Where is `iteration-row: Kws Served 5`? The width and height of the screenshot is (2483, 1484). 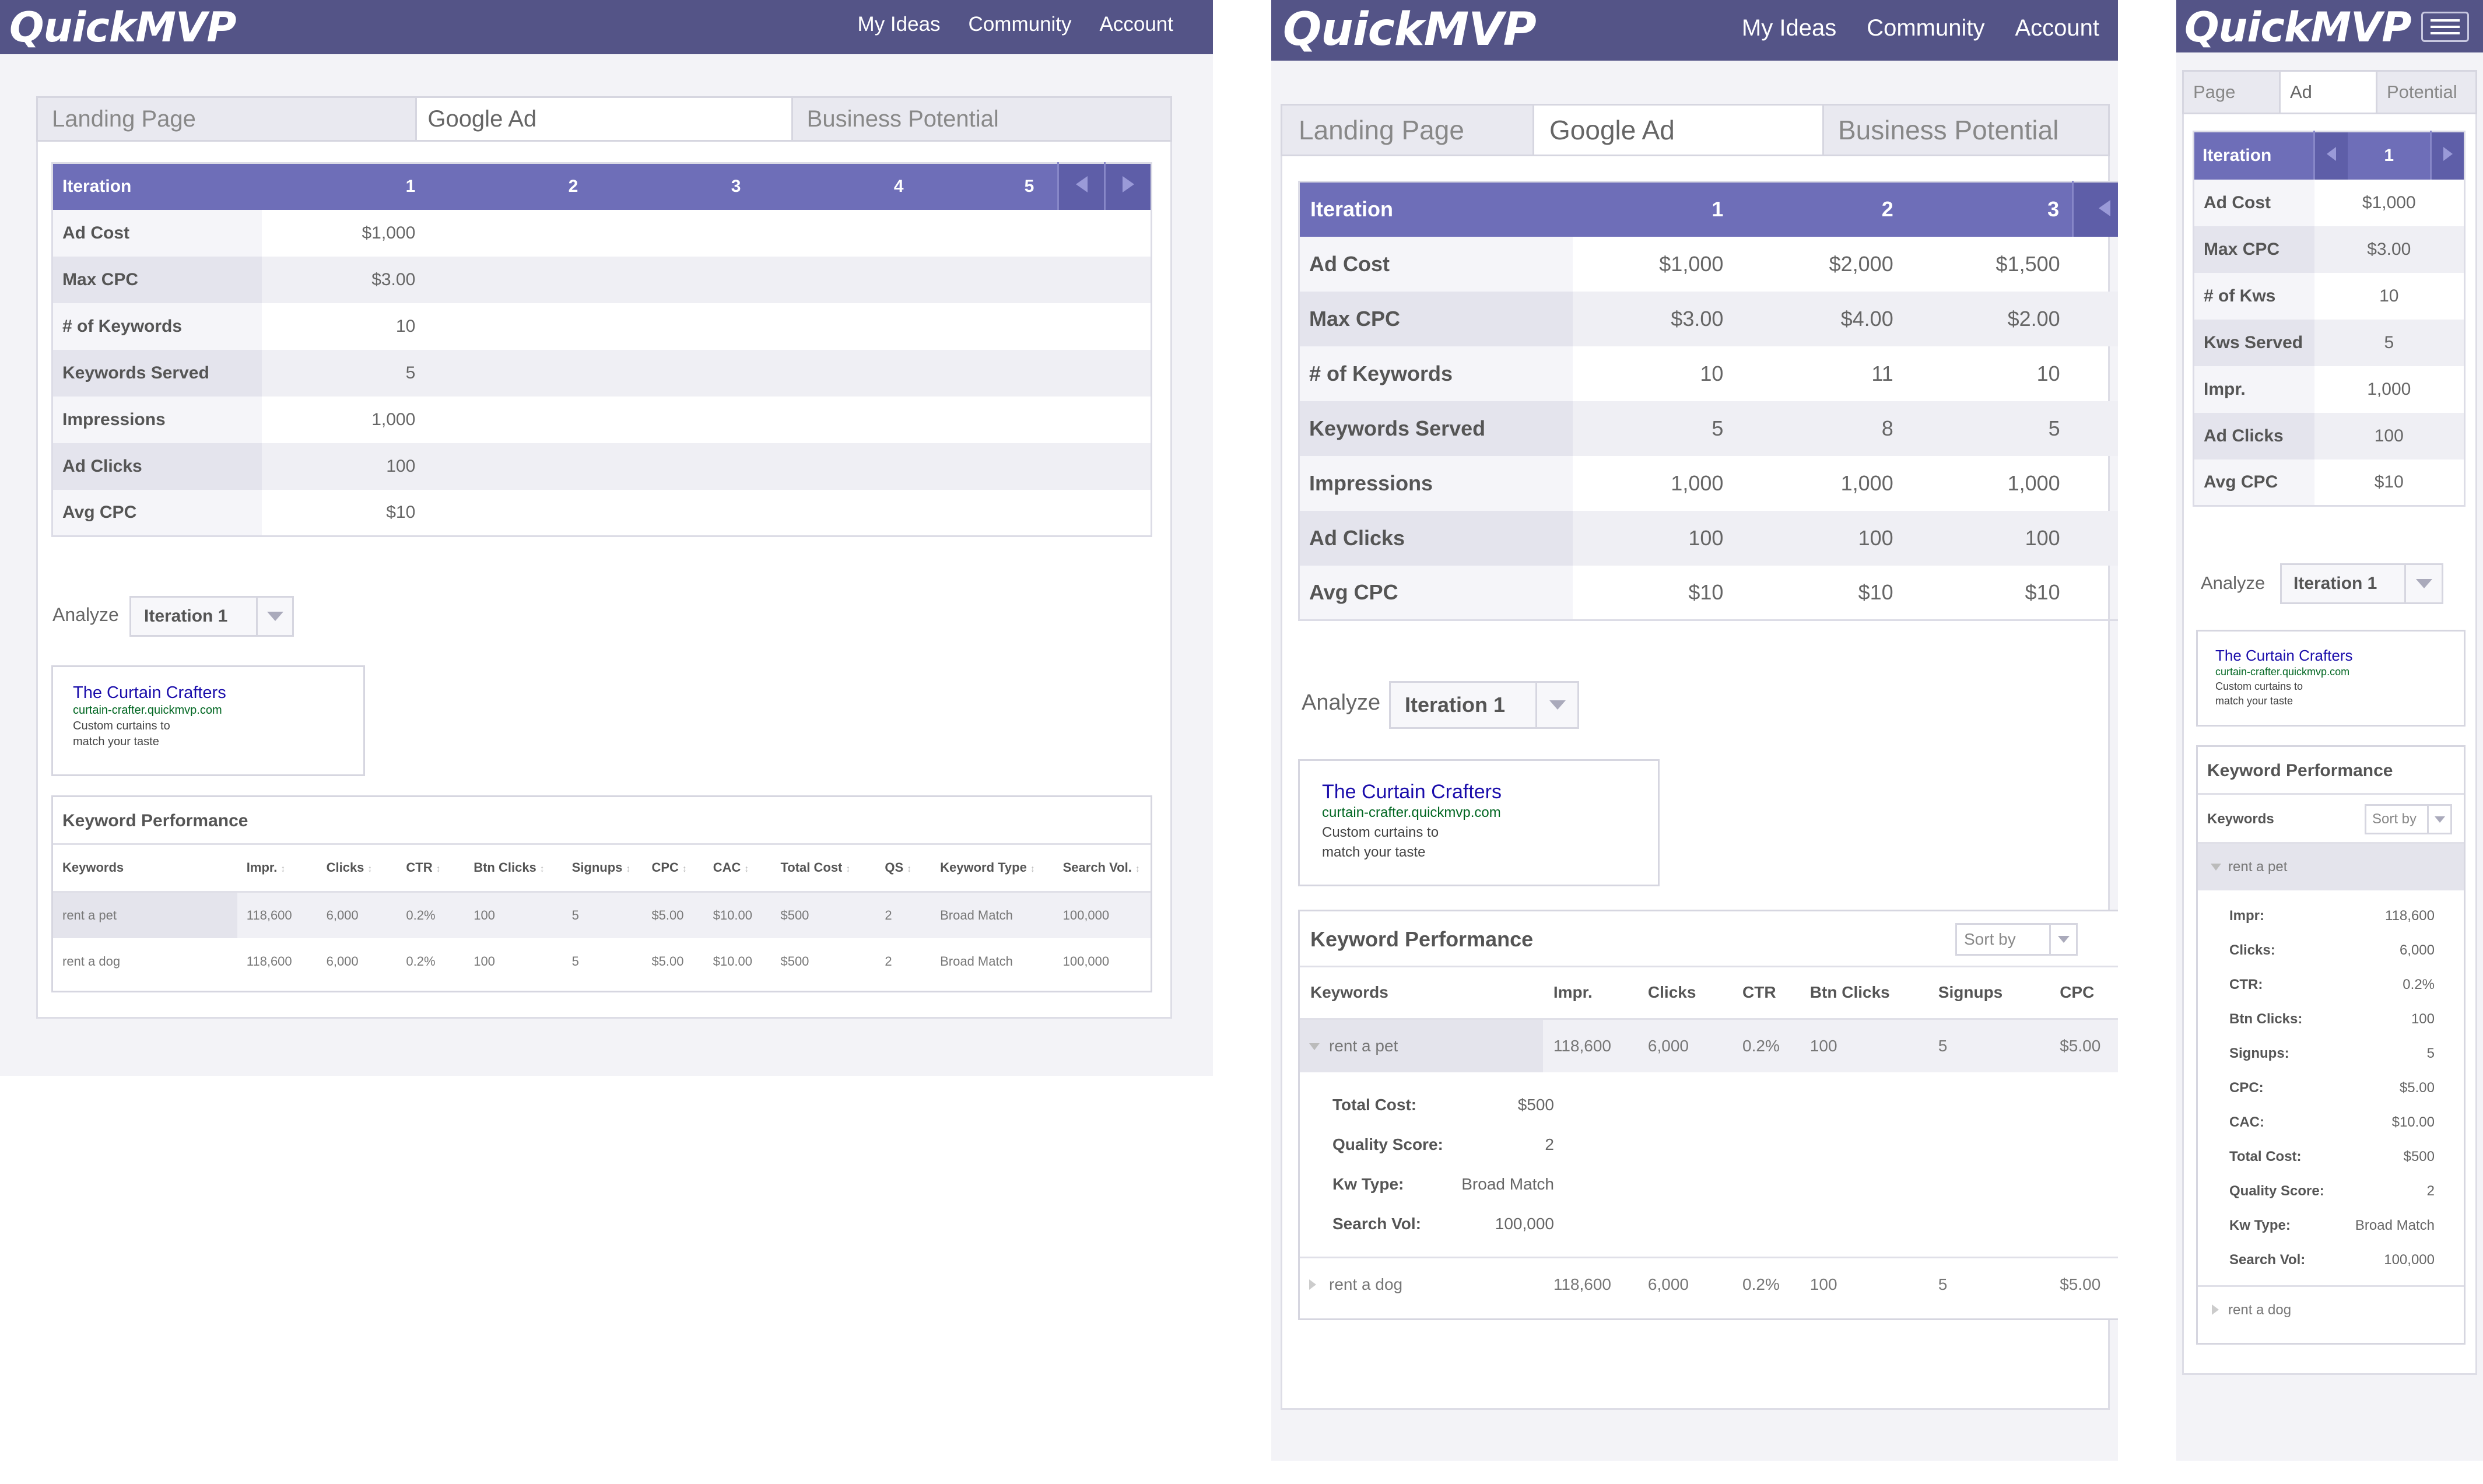
iteration-row: Kws Served 5 is located at coordinates (2329, 343).